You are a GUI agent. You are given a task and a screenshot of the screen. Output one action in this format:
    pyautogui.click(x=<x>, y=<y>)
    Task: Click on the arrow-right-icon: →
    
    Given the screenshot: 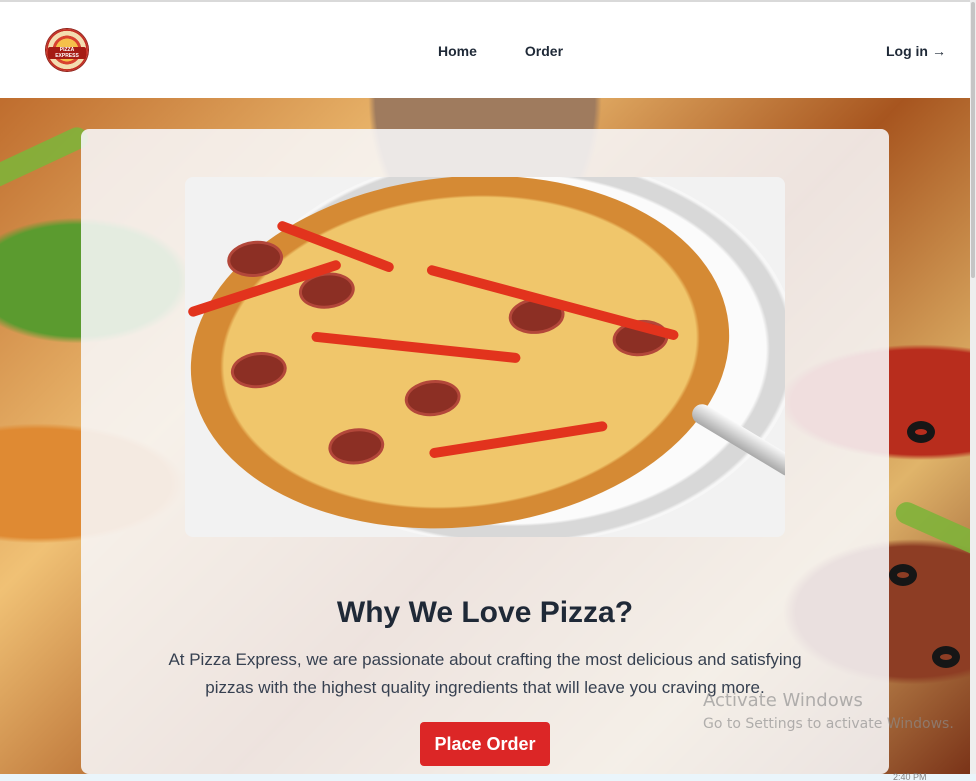 What is the action you would take?
    pyautogui.click(x=939, y=51)
    